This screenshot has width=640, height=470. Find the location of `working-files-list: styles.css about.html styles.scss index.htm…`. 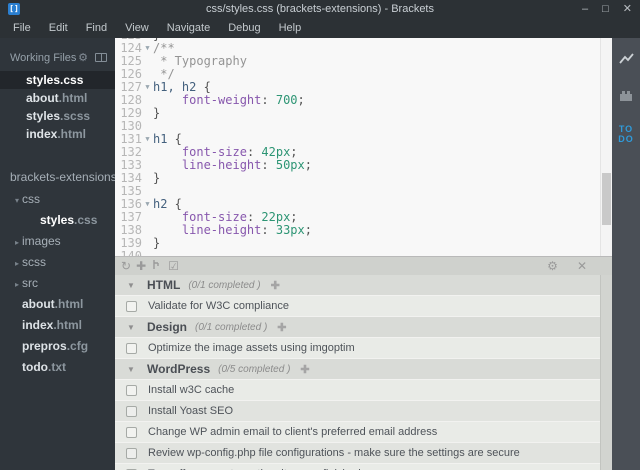

working-files-list: styles.css about.html styles.scss index.htm… is located at coordinates (57, 107).